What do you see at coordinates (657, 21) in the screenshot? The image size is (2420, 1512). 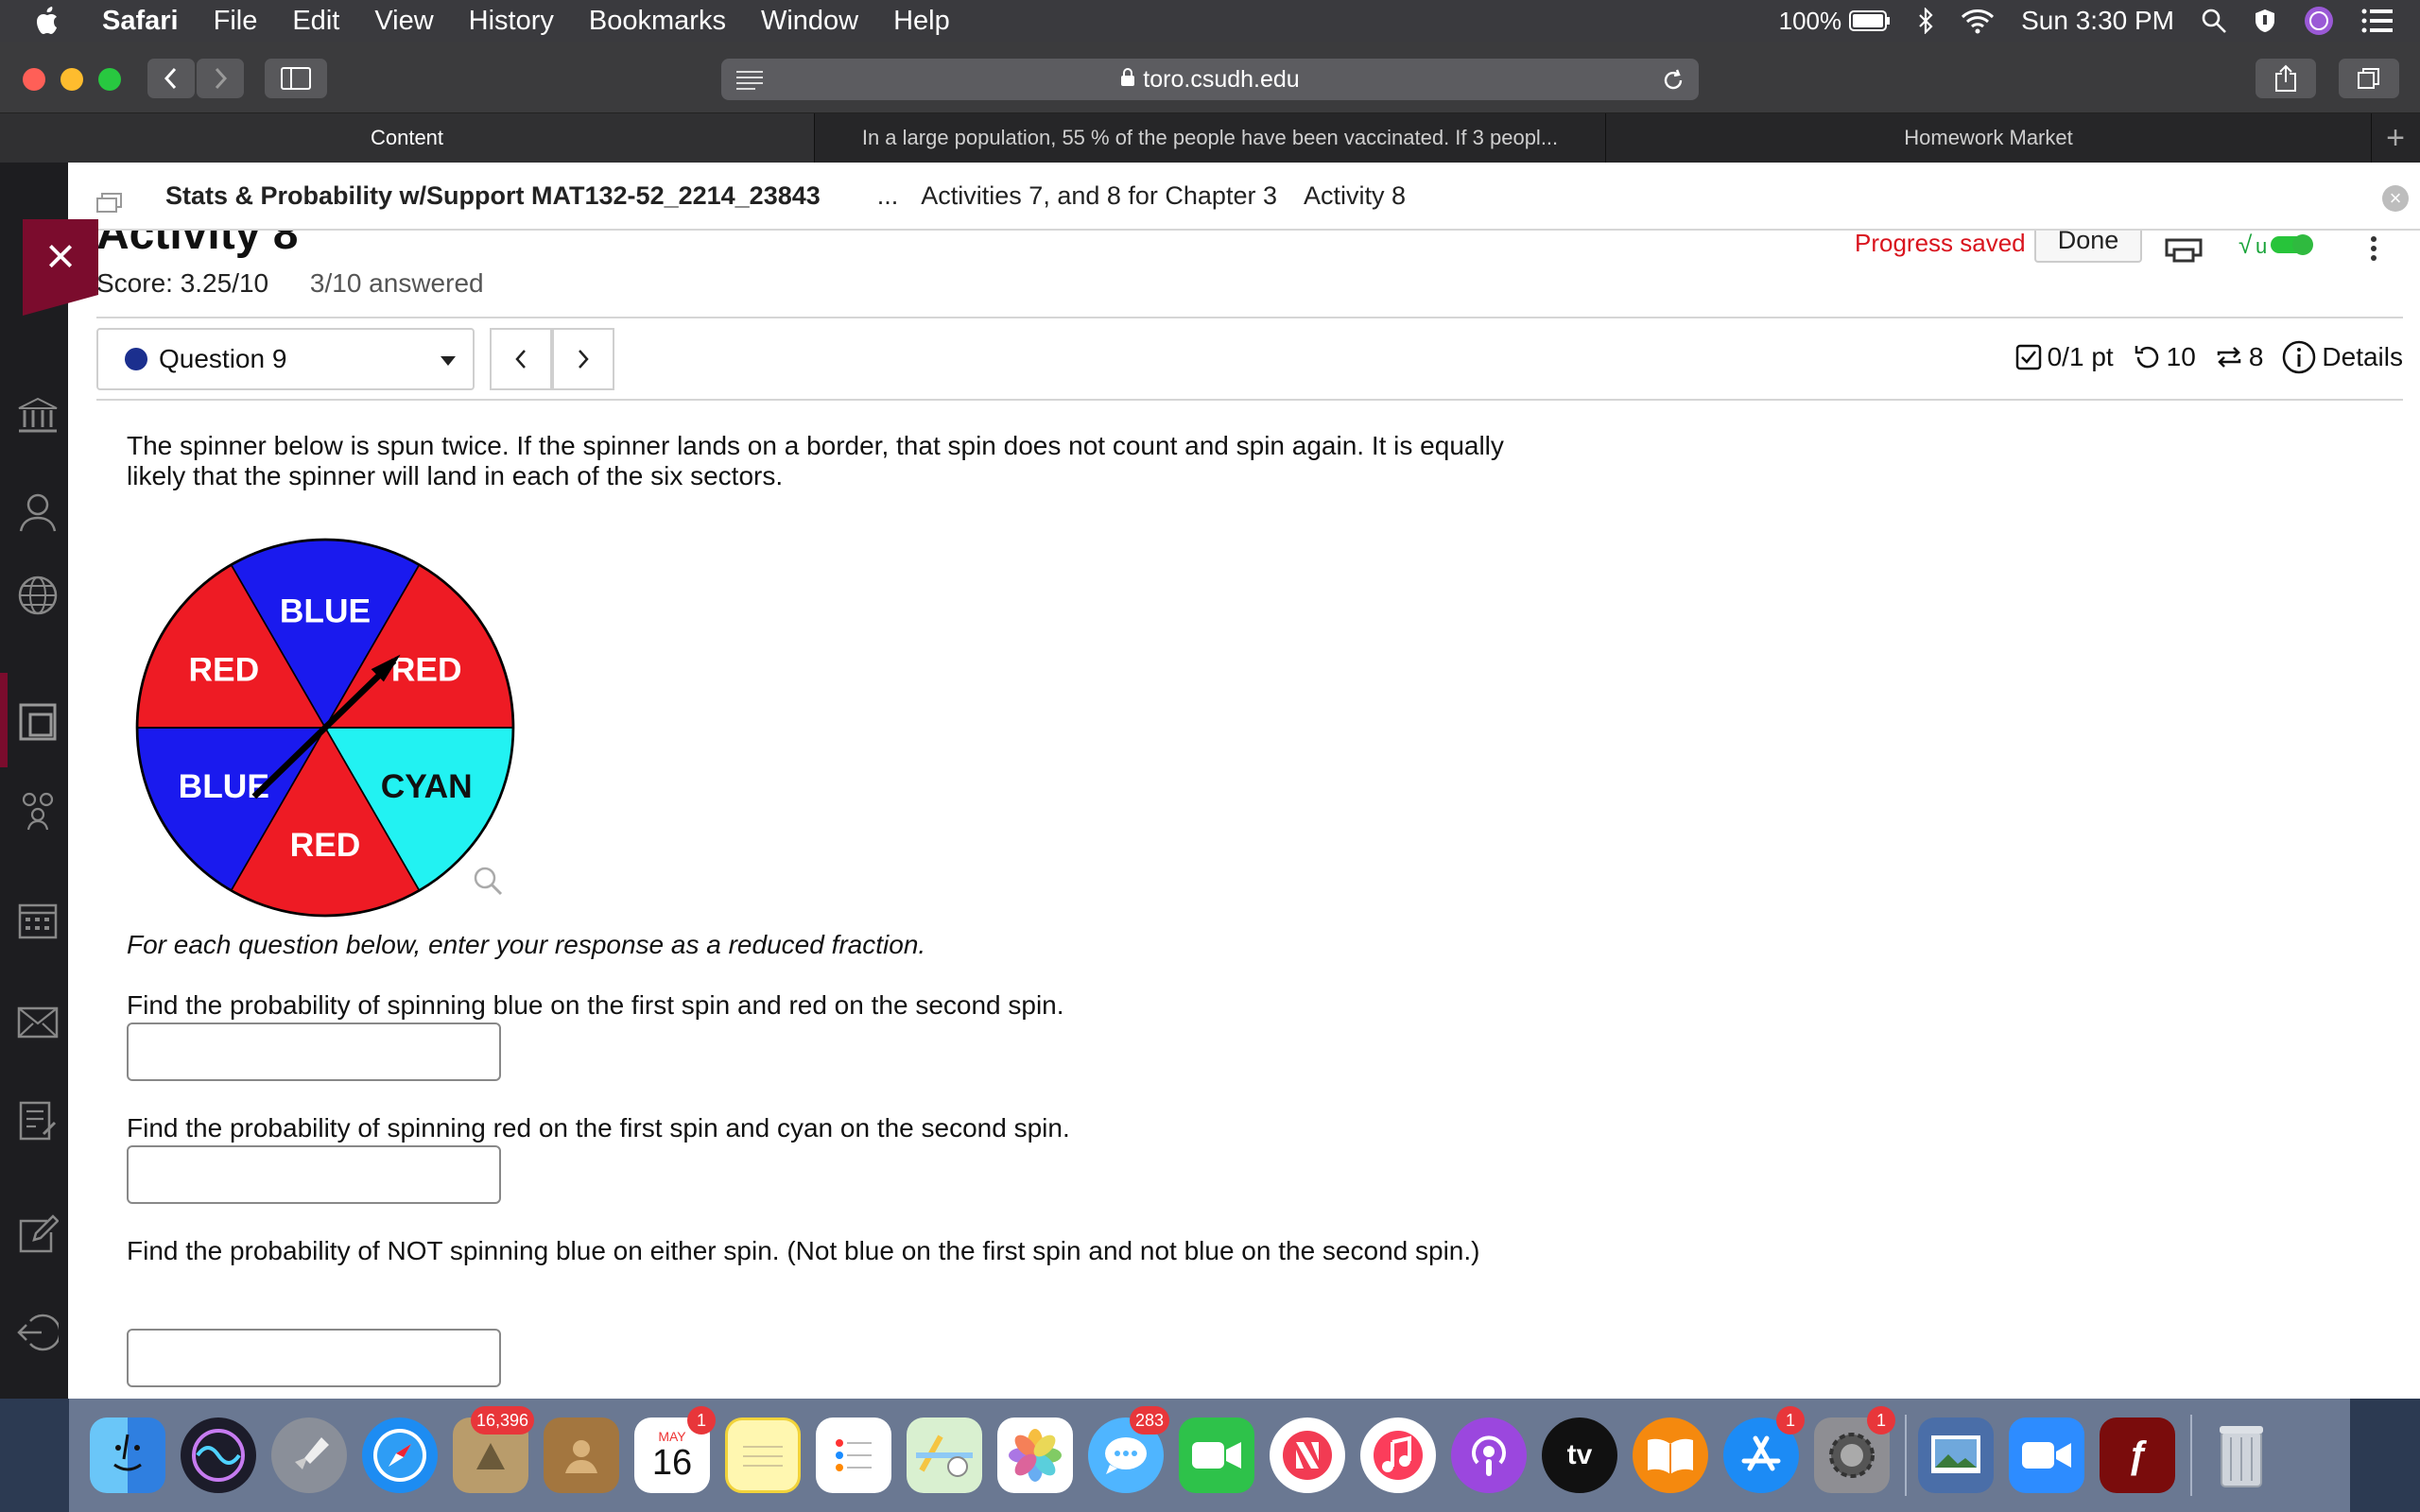 I see `menu-bookmarks: Bookmarks` at bounding box center [657, 21].